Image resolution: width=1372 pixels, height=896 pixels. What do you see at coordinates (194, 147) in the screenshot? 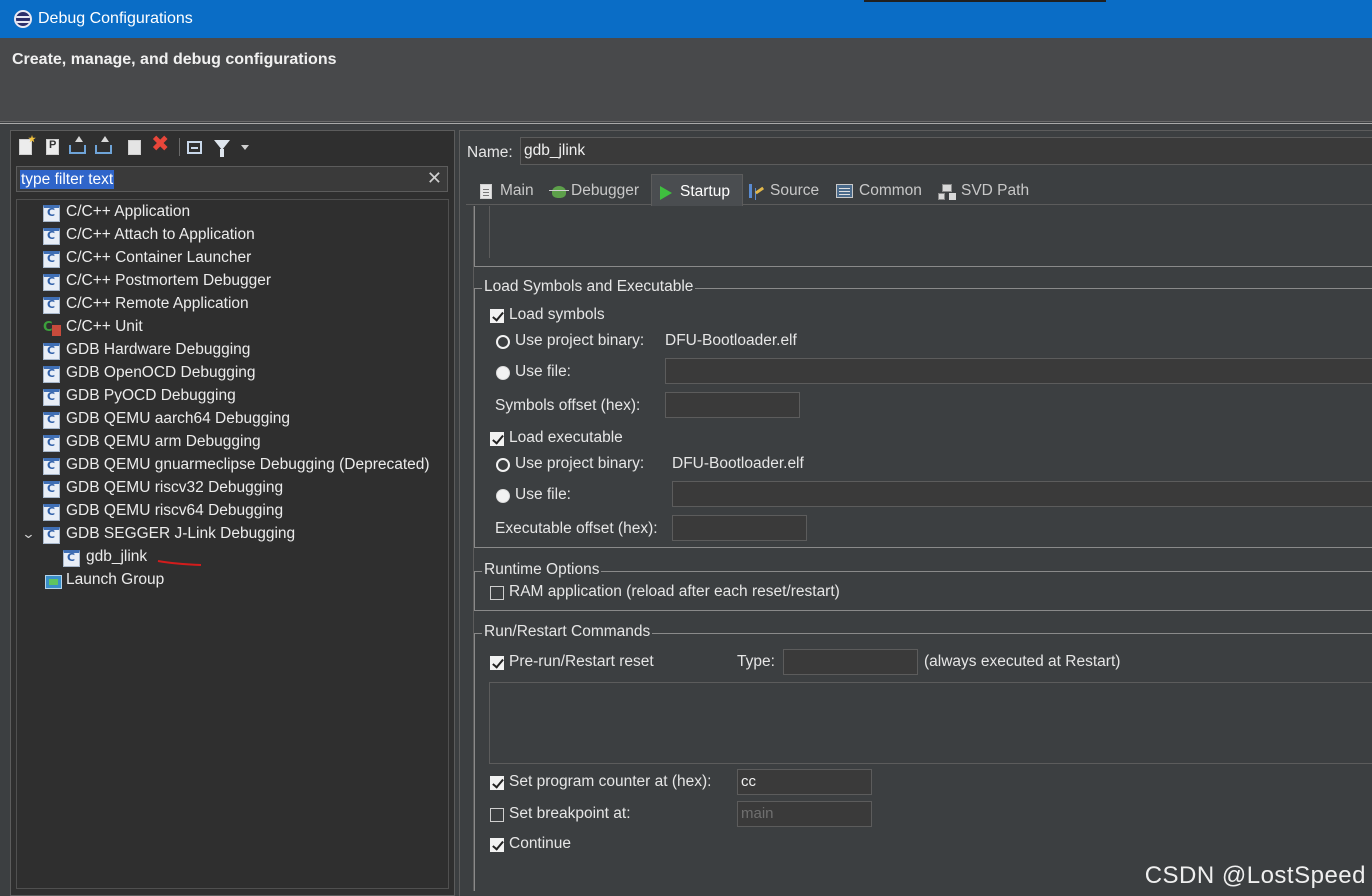
I see `collapse-all-icon` at bounding box center [194, 147].